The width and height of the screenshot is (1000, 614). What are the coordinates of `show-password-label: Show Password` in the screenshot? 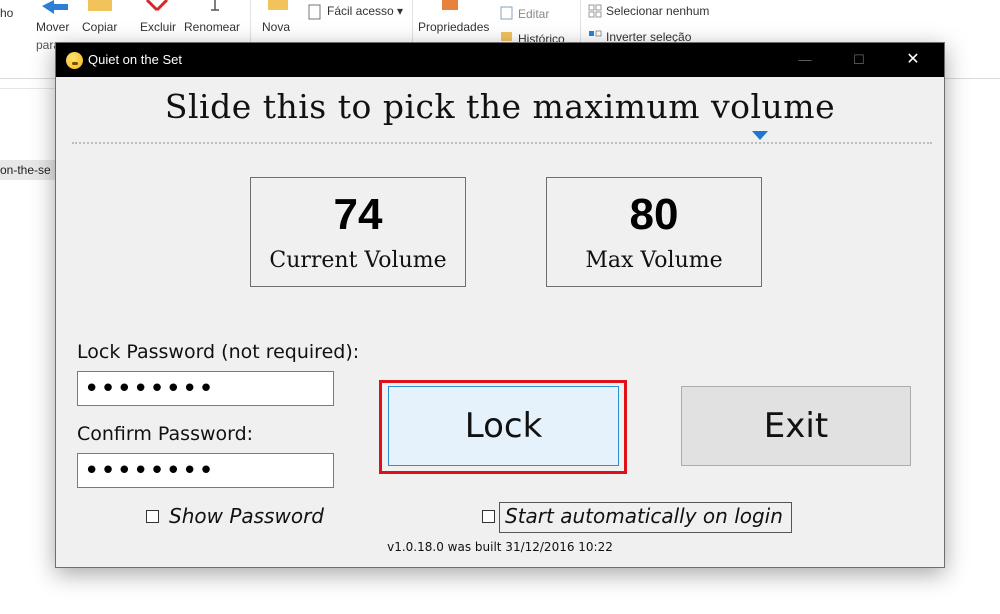 It's located at (246, 516).